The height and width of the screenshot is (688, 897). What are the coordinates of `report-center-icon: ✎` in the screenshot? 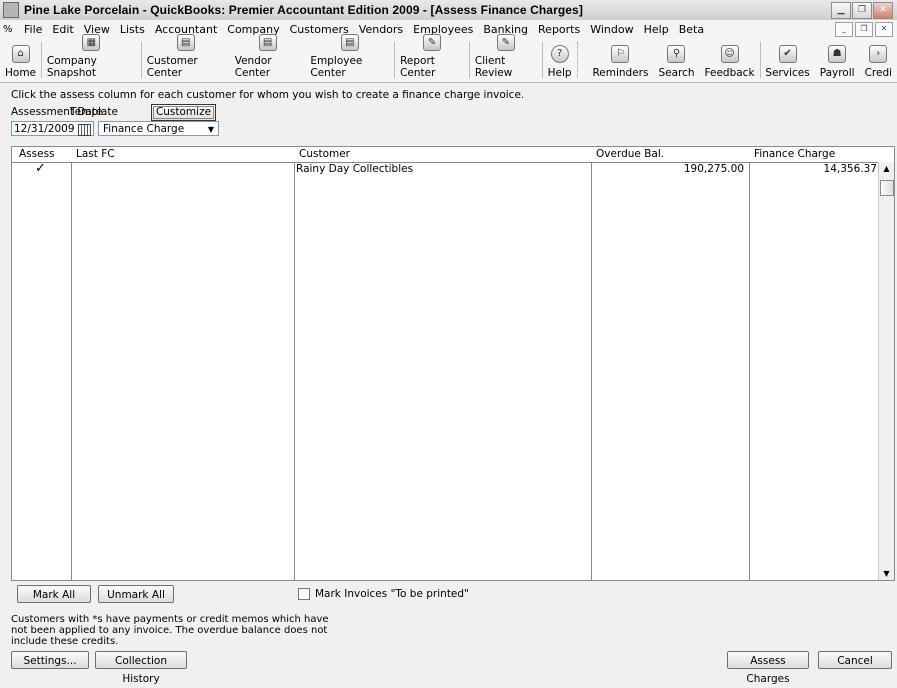 It's located at (432, 42).